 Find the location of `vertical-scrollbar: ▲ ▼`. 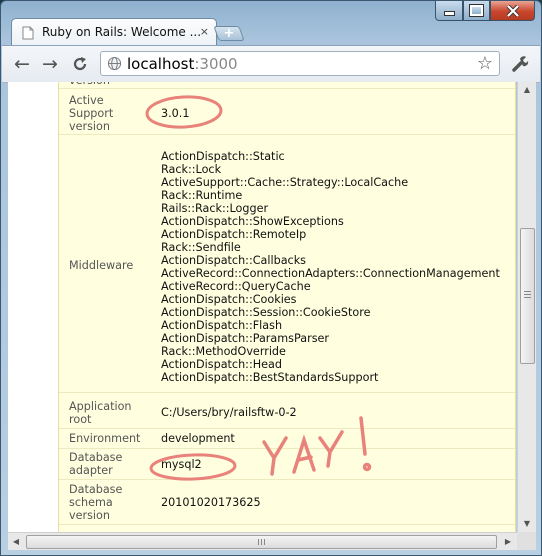

vertical-scrollbar: ▲ ▼ is located at coordinates (526, 307).